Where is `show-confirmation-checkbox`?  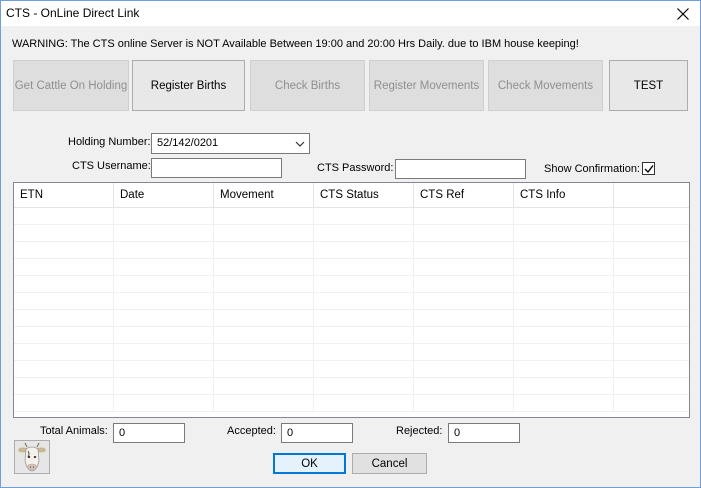
show-confirmation-checkbox is located at coordinates (648, 168).